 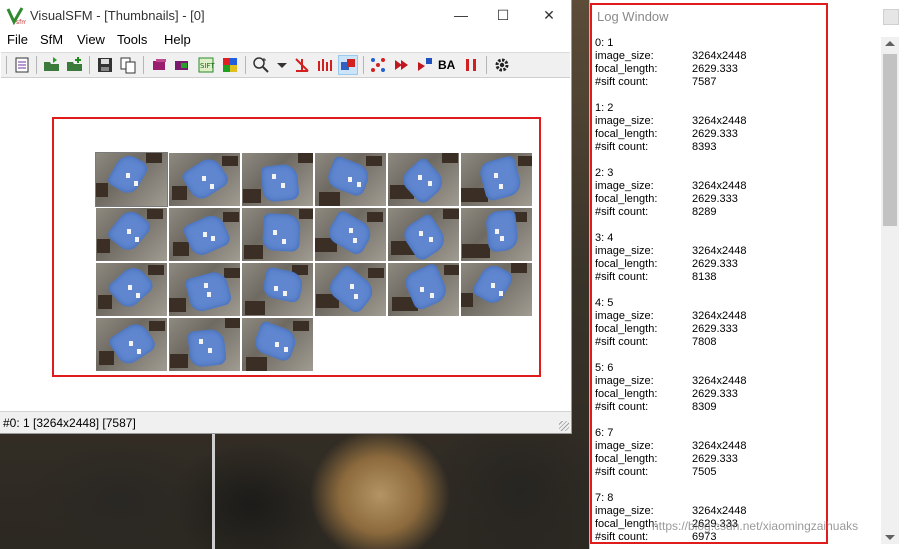 I want to click on visualsfm-logo-icon: sfm, so click(x=16, y=16).